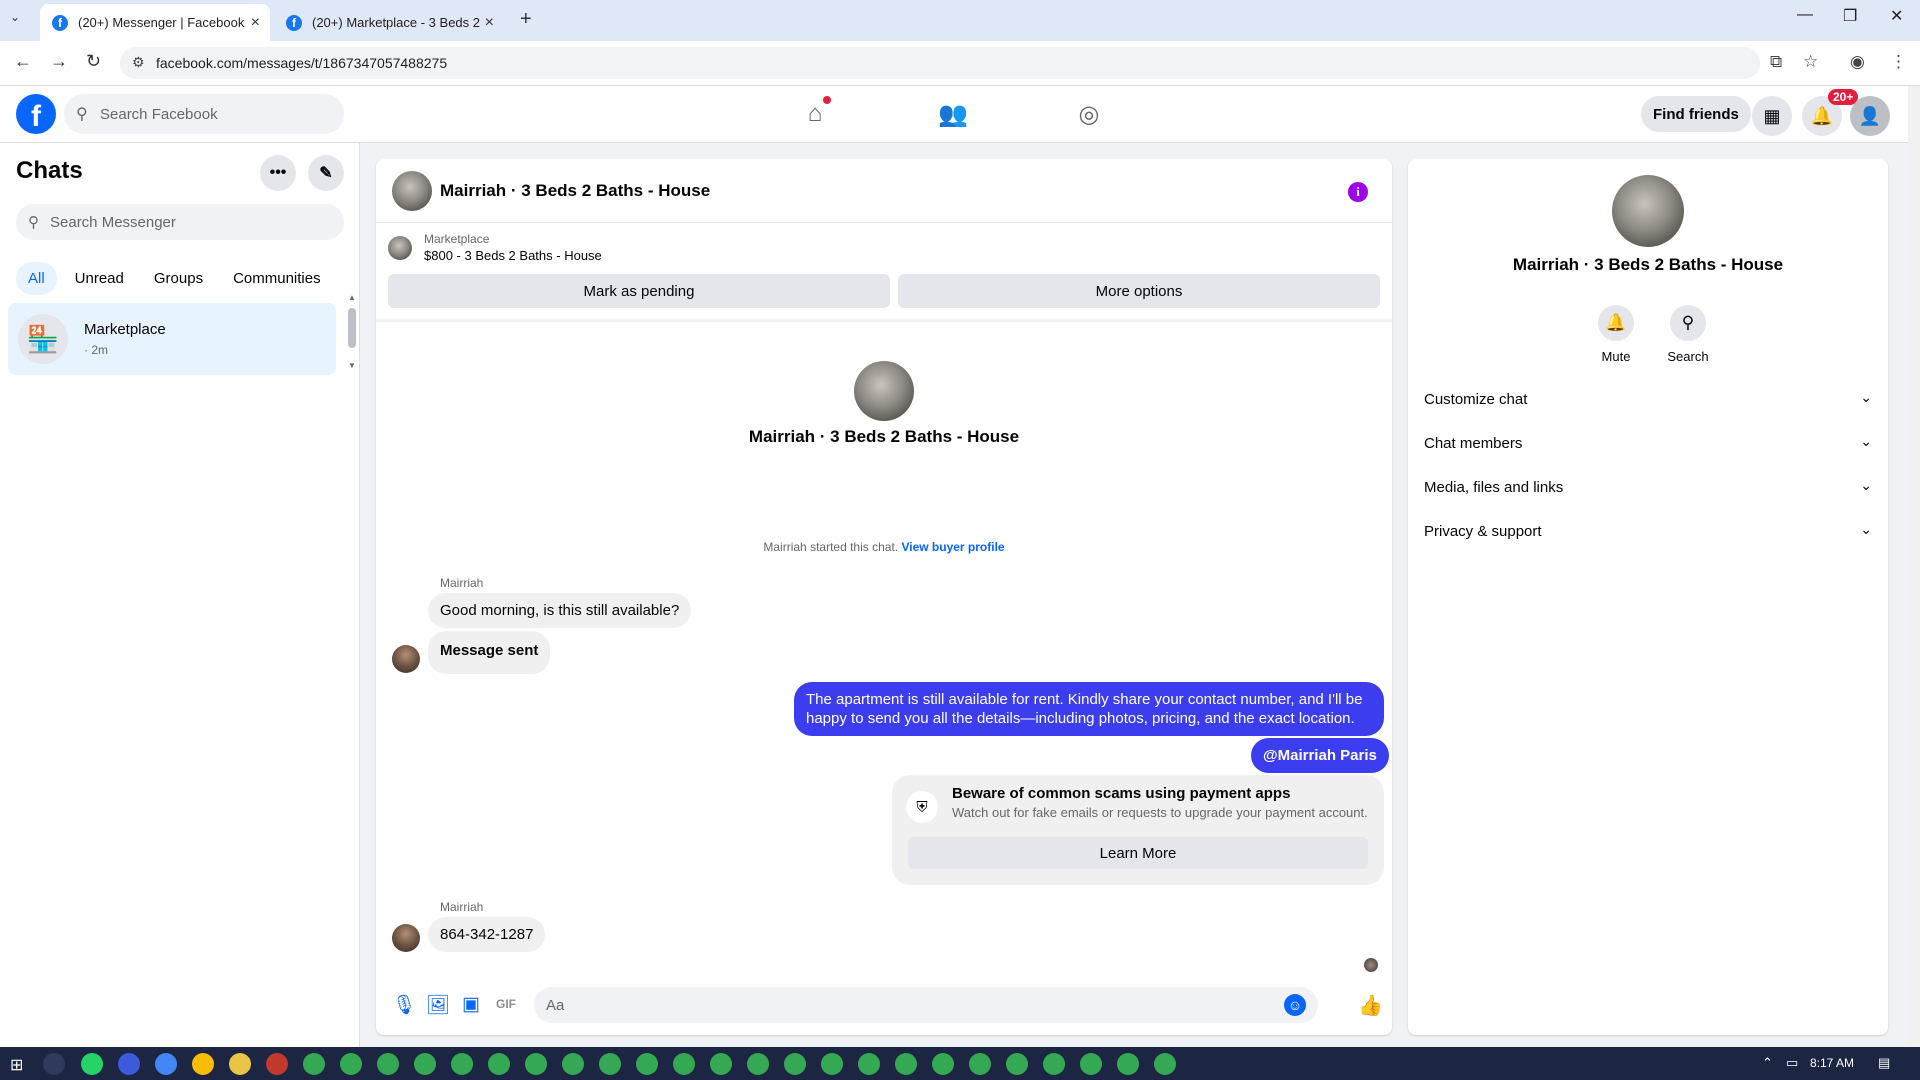 Image resolution: width=1920 pixels, height=1080 pixels. Describe the element at coordinates (1648, 443) in the screenshot. I see `section-chat-members: Chat members ⌄` at that location.